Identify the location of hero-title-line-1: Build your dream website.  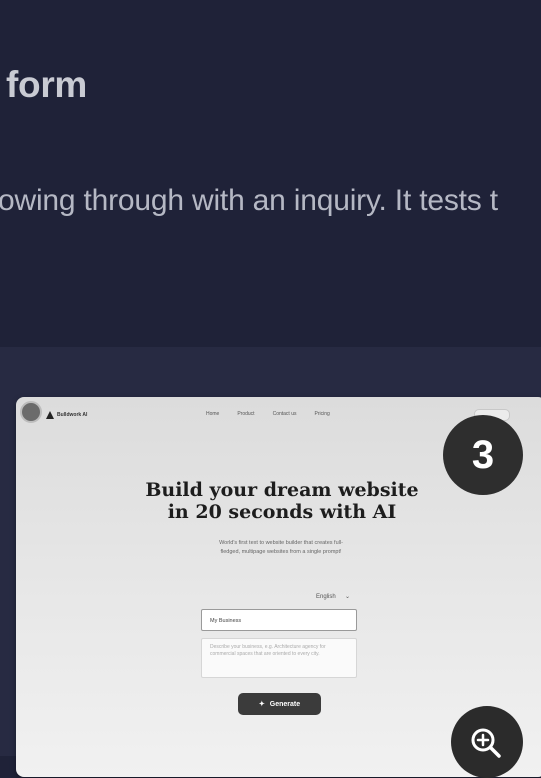
(282, 490).